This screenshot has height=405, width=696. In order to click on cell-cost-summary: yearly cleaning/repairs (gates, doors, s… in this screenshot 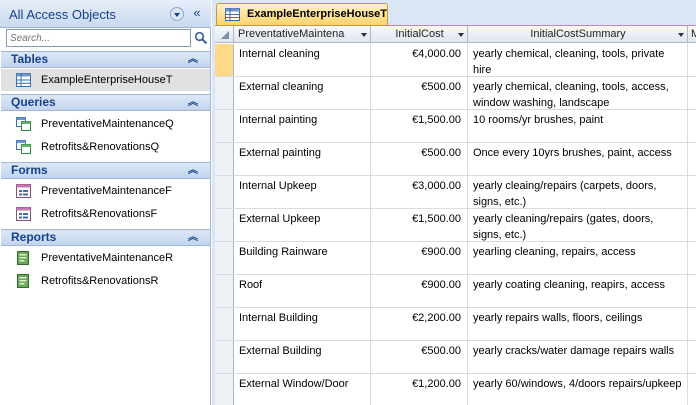, I will do `click(578, 225)`.